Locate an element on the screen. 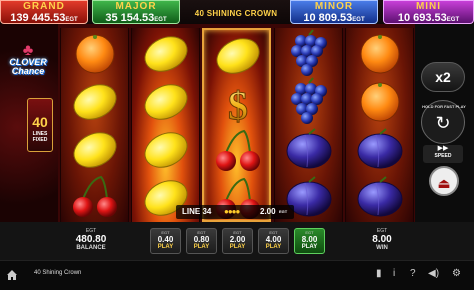 The height and width of the screenshot is (290, 474). collect-icon: ⏏ is located at coordinates (444, 181).